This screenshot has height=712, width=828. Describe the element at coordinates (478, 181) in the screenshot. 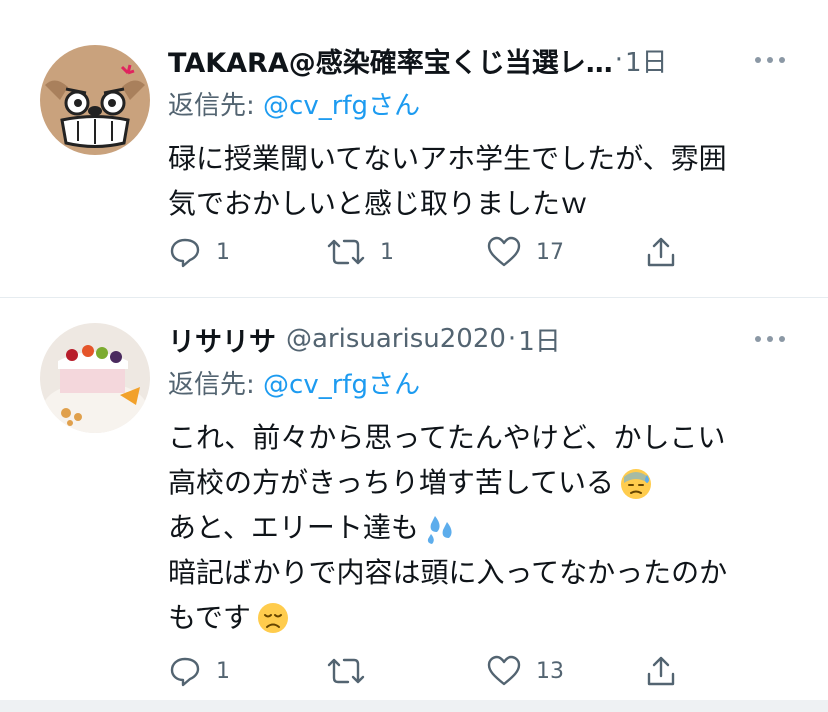

I see `tweet-text: 碌に授業聞いてないアホ学生でしたが、雰囲 気でおかしいと感じ取りましたｗ` at that location.